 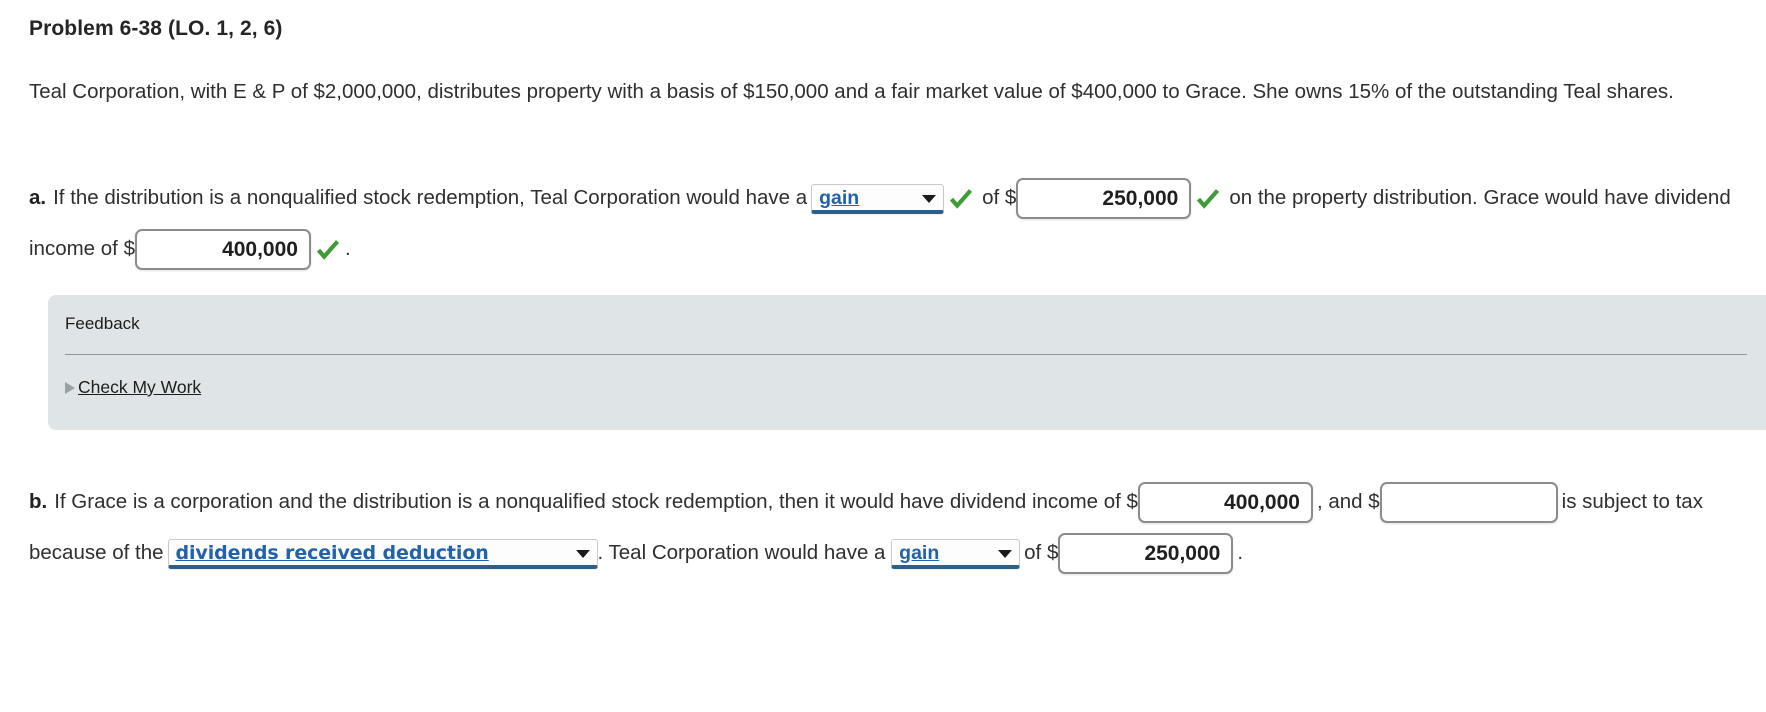 I want to click on feedback-divider, so click(x=906, y=354).